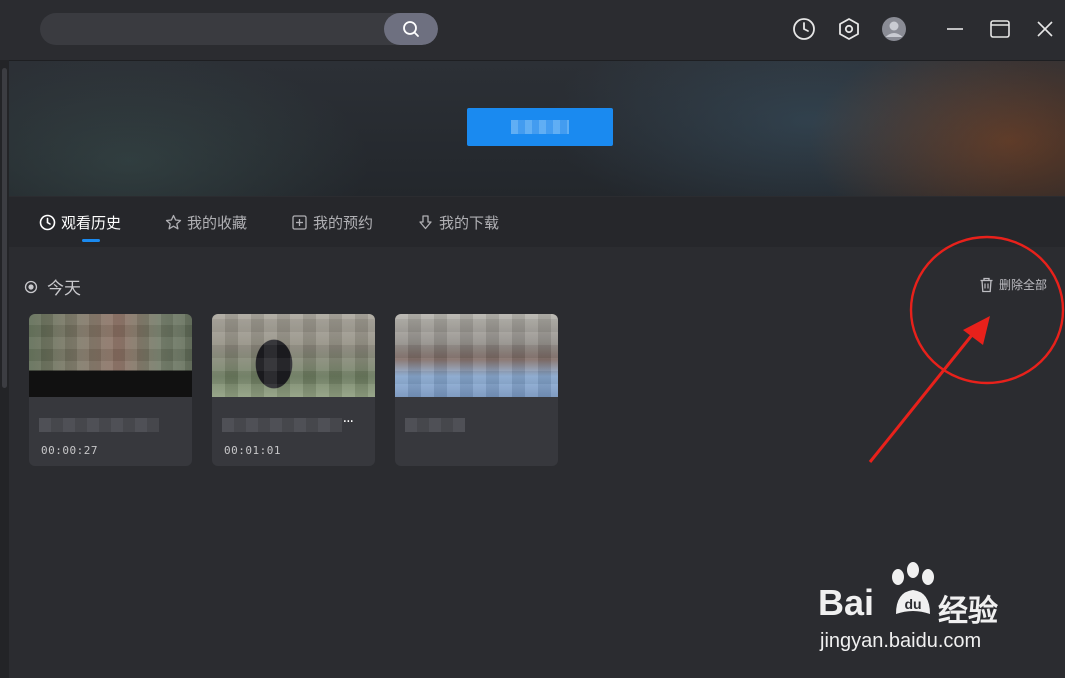  Describe the element at coordinates (968, 611) in the screenshot. I see `watermark-brand-suffix: 经验` at that location.